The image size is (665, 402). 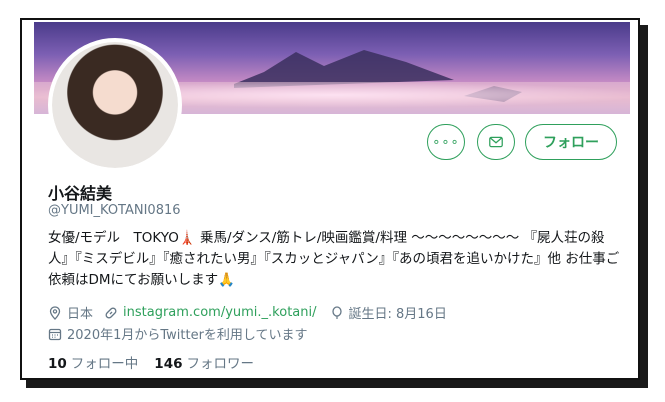 What do you see at coordinates (168, 364) in the screenshot?
I see `followers-count: 146` at bounding box center [168, 364].